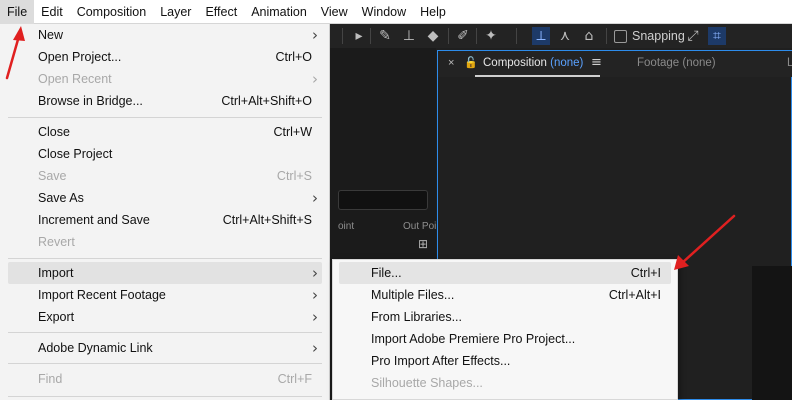 Image resolution: width=792 pixels, height=400 pixels. What do you see at coordinates (505, 295) in the screenshot?
I see `submenu-item-multiple-files: Multiple Files... Ctrl+Alt+I` at bounding box center [505, 295].